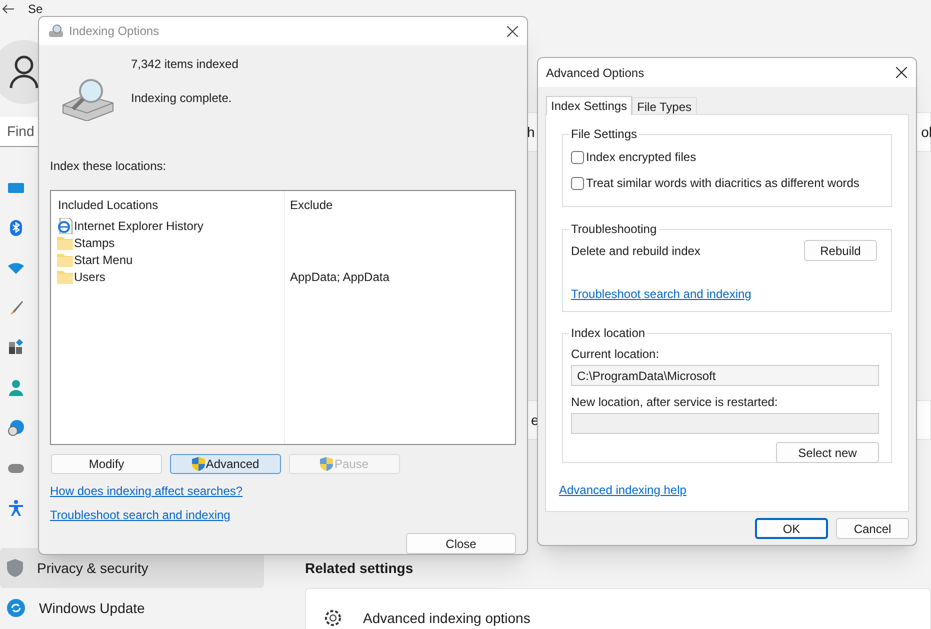  Describe the element at coordinates (170, 205) in the screenshot. I see `column-header: Included Locations` at that location.